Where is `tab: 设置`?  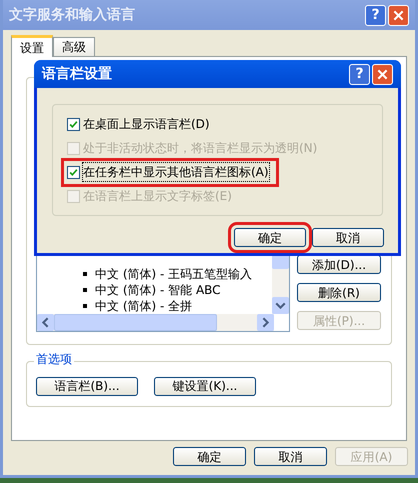
tab: 设置 is located at coordinates (32, 46).